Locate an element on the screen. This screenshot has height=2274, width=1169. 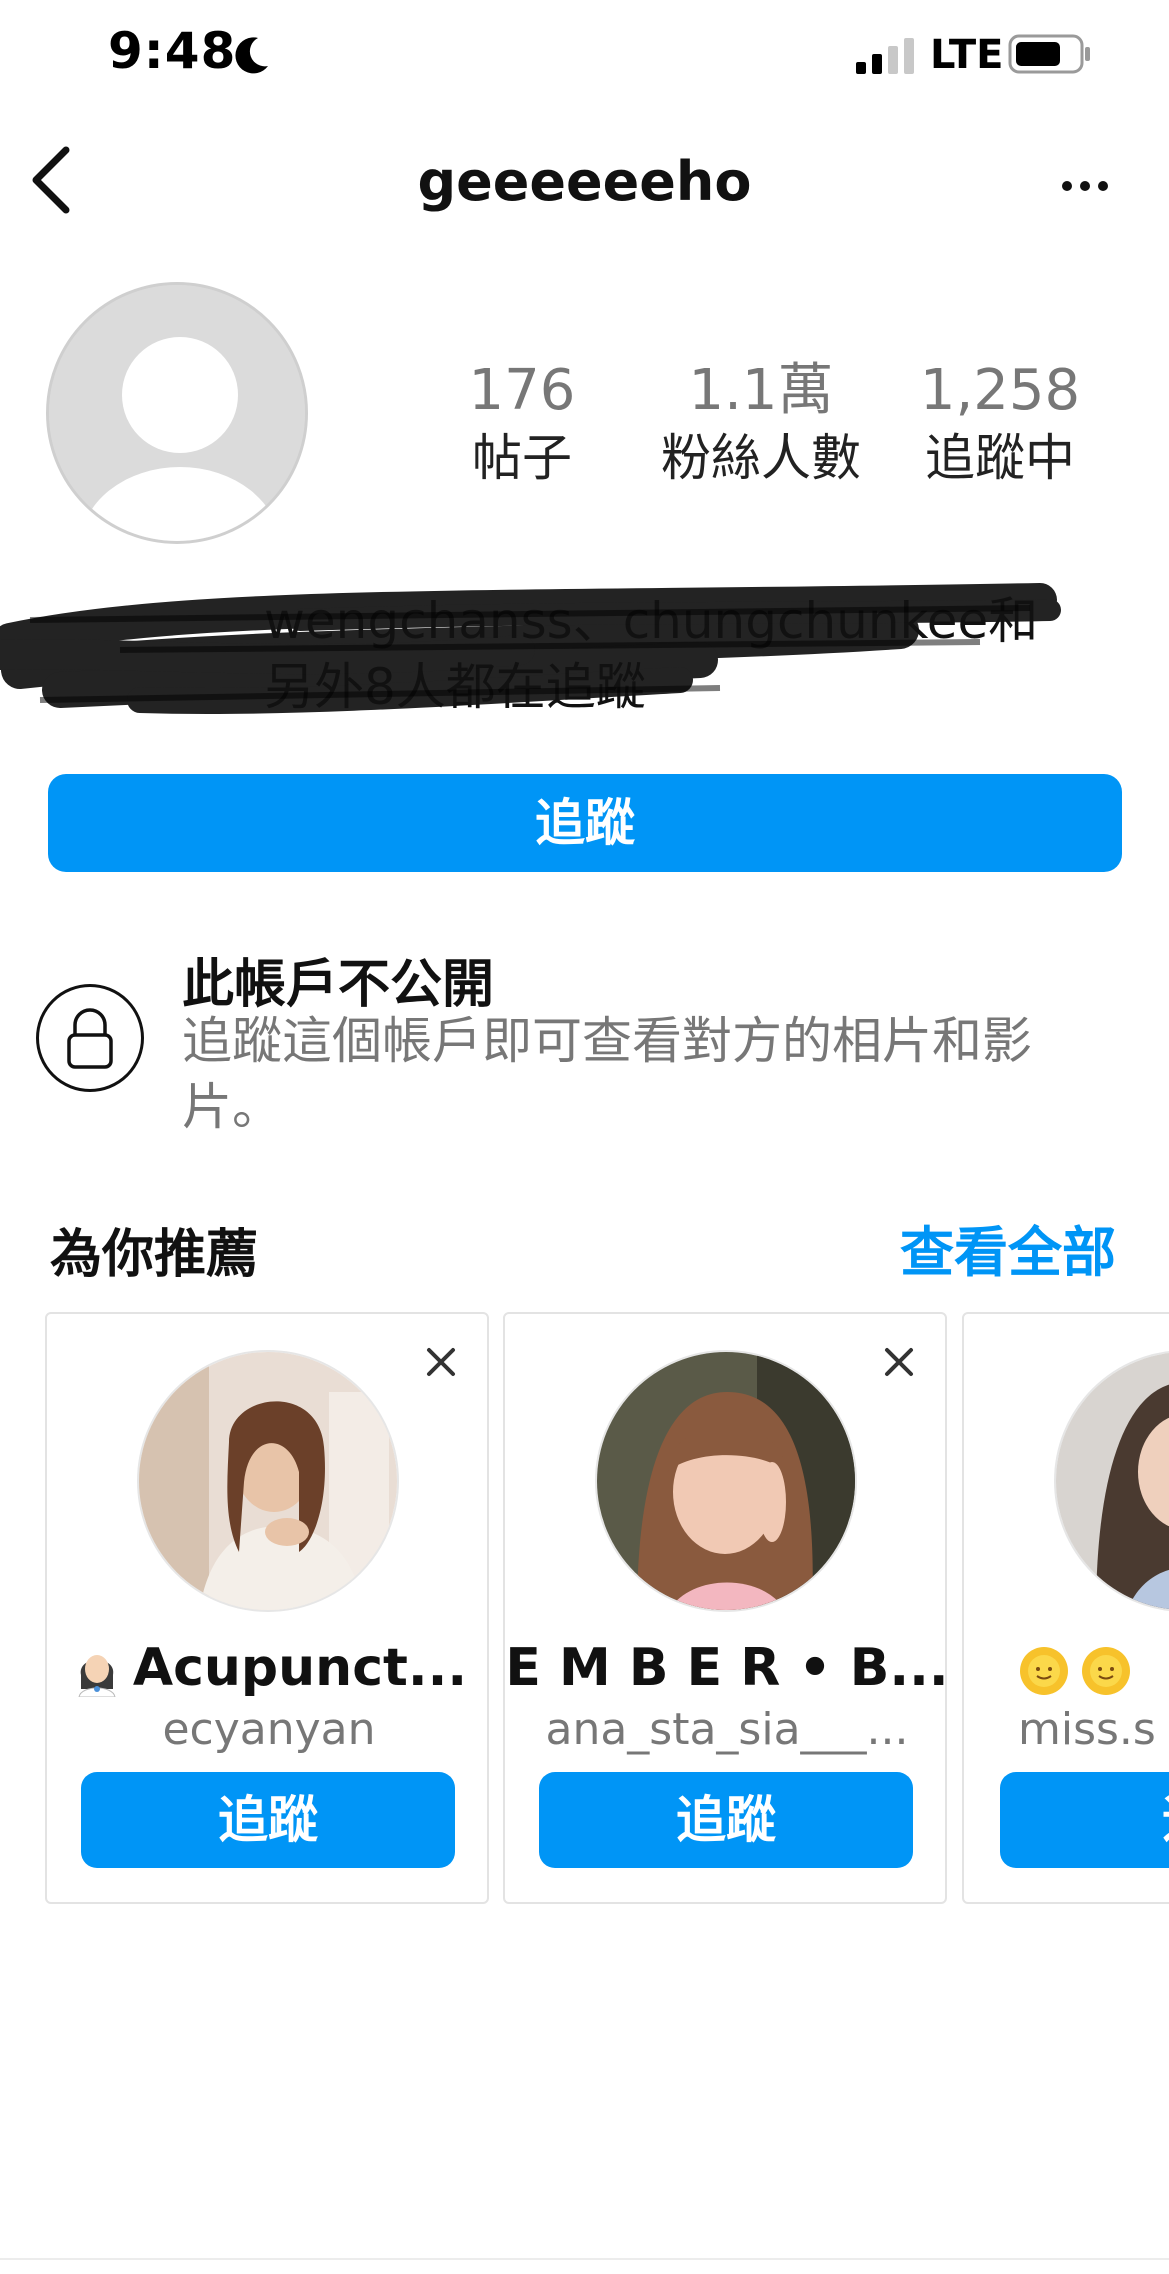
suggestion-follow-button: 追 is located at coordinates (1084, 1820).